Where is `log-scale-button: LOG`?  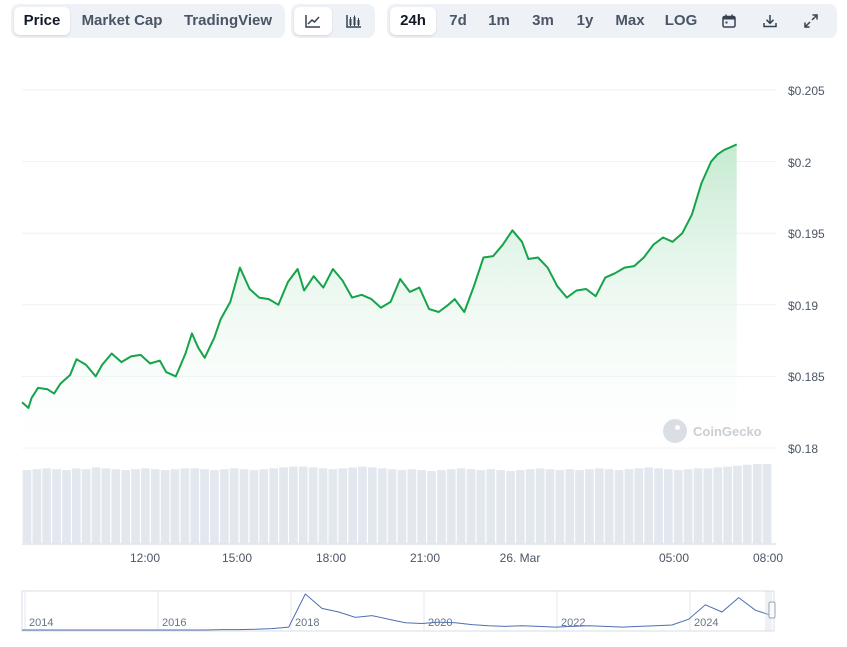 log-scale-button: LOG is located at coordinates (681, 21).